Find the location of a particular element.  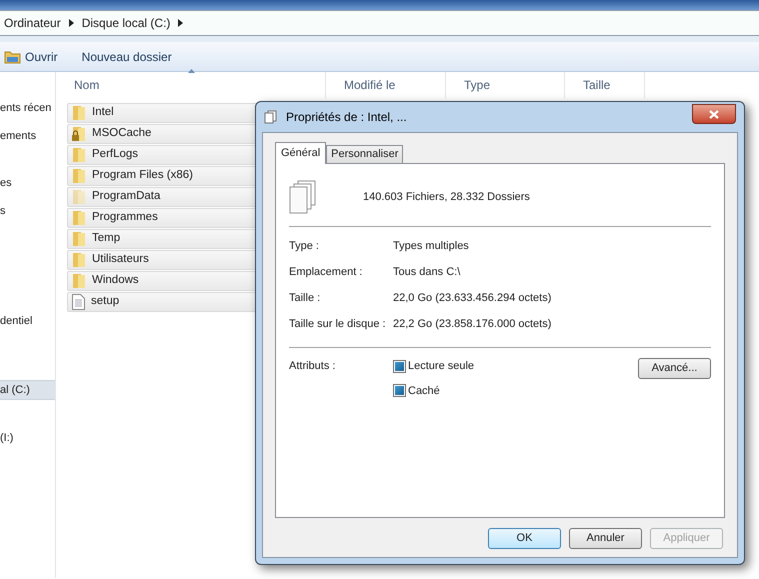

property-label: Type : is located at coordinates (304, 246).